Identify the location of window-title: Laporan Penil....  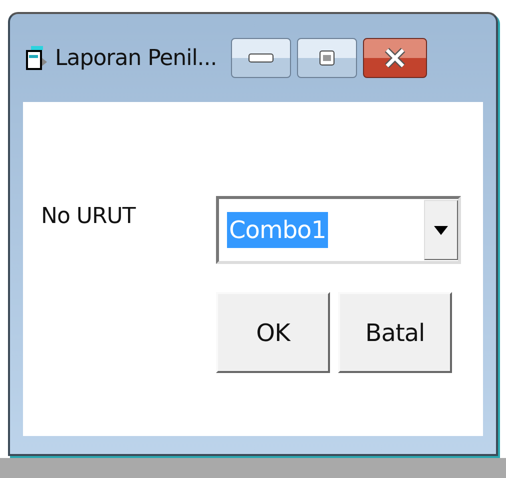
(136, 58).